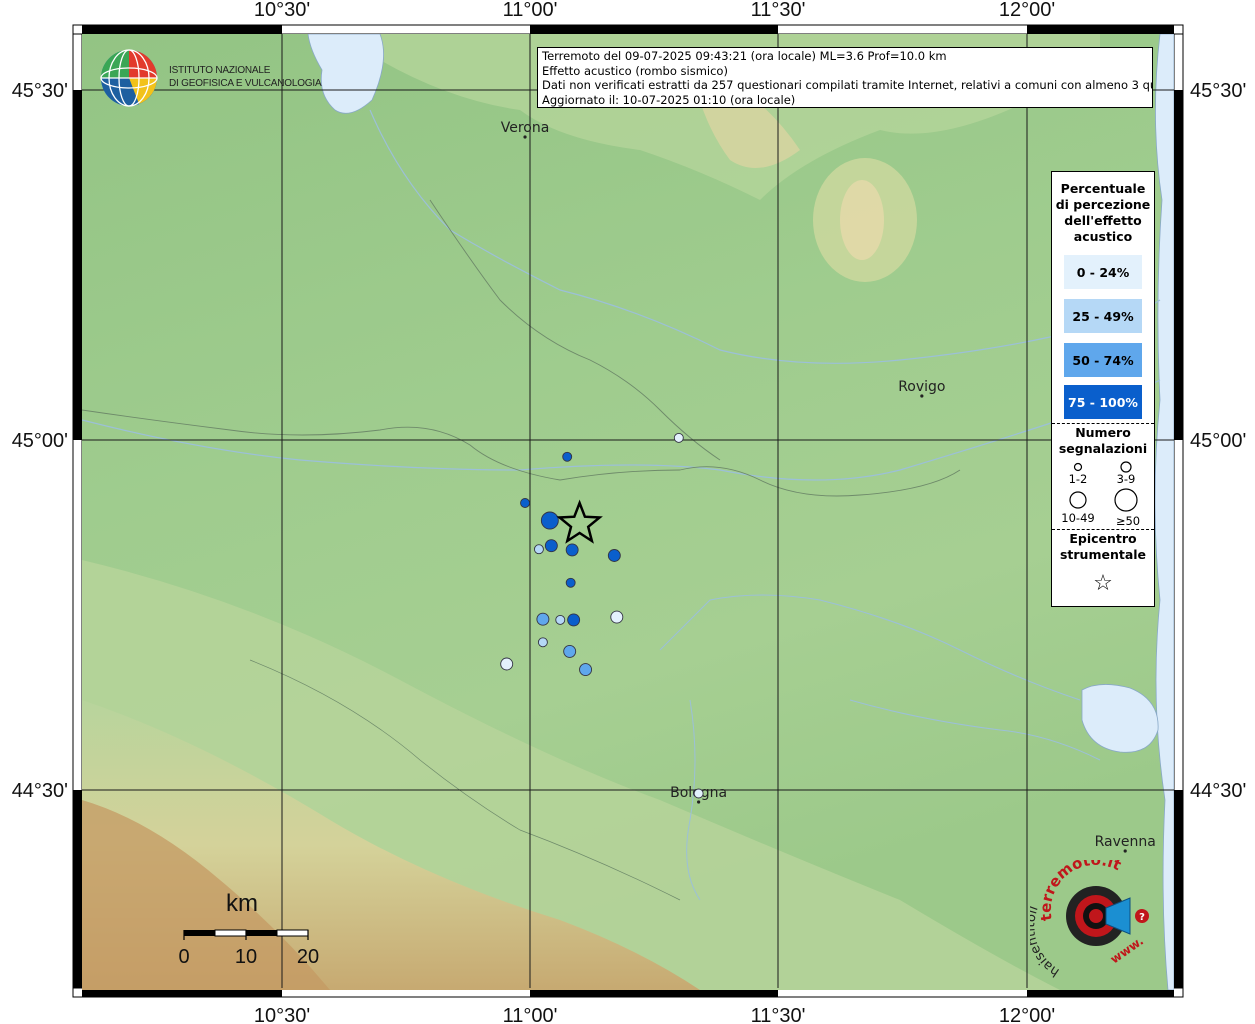 The width and height of the screenshot is (1255, 1024). I want to click on legend-class: 0 - 24%, so click(1103, 272).